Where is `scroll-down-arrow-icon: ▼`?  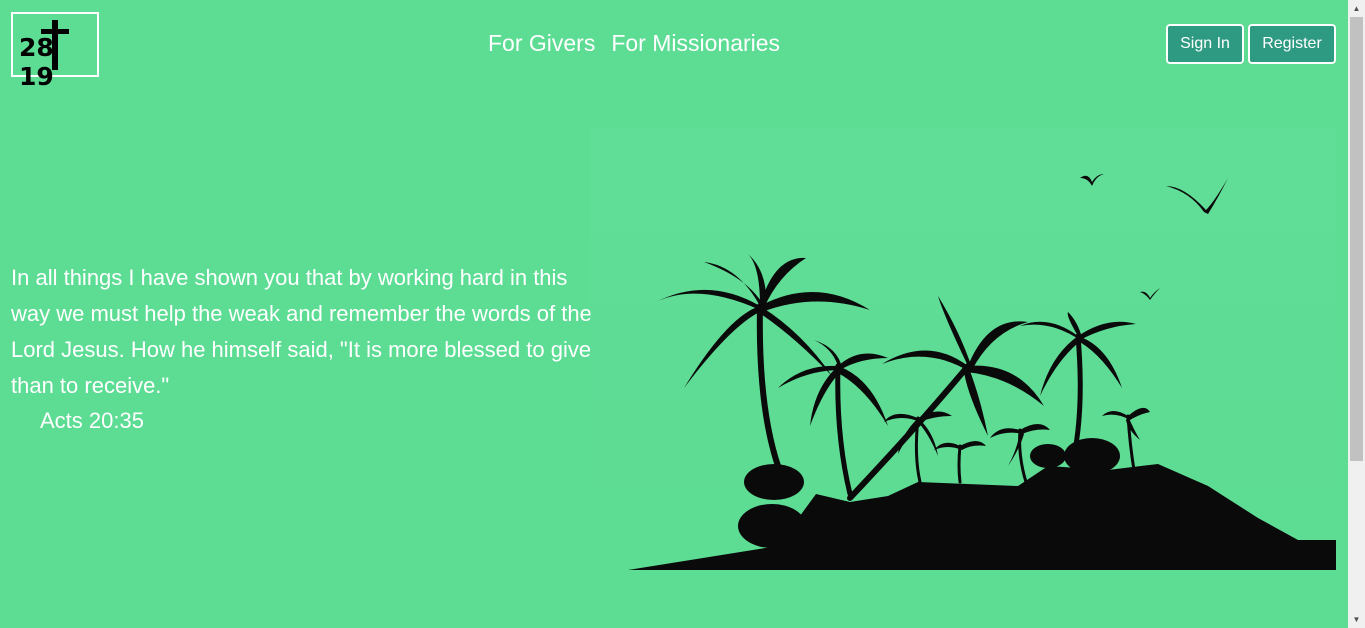
scroll-down-arrow-icon: ▼ is located at coordinates (1356, 619).